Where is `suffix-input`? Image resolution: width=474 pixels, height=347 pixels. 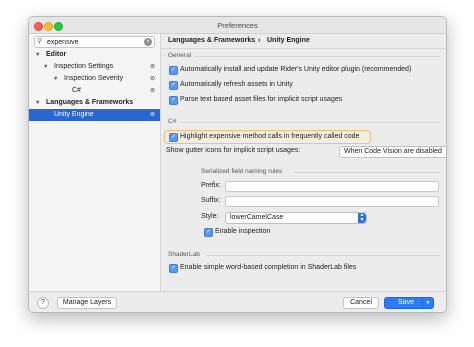
suffix-input is located at coordinates (332, 201).